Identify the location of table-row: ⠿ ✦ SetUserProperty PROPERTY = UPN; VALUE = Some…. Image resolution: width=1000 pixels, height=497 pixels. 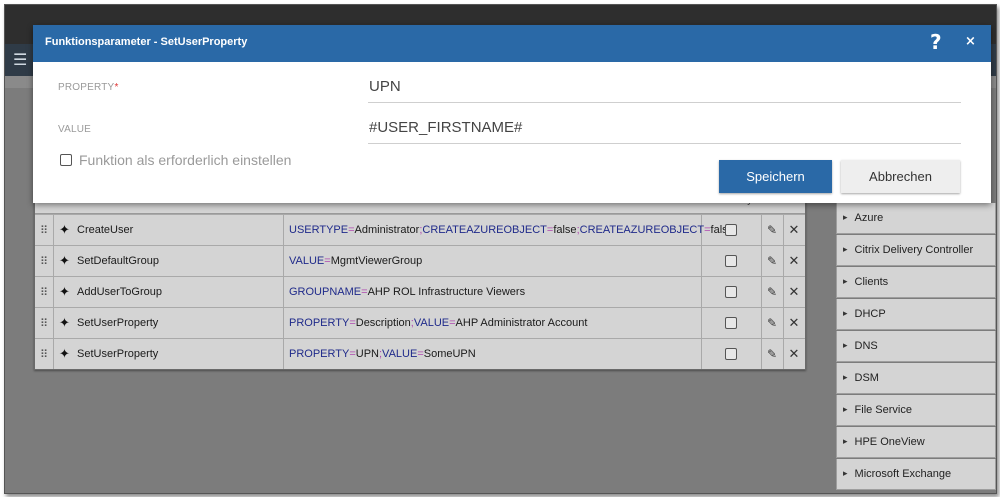
(420, 353).